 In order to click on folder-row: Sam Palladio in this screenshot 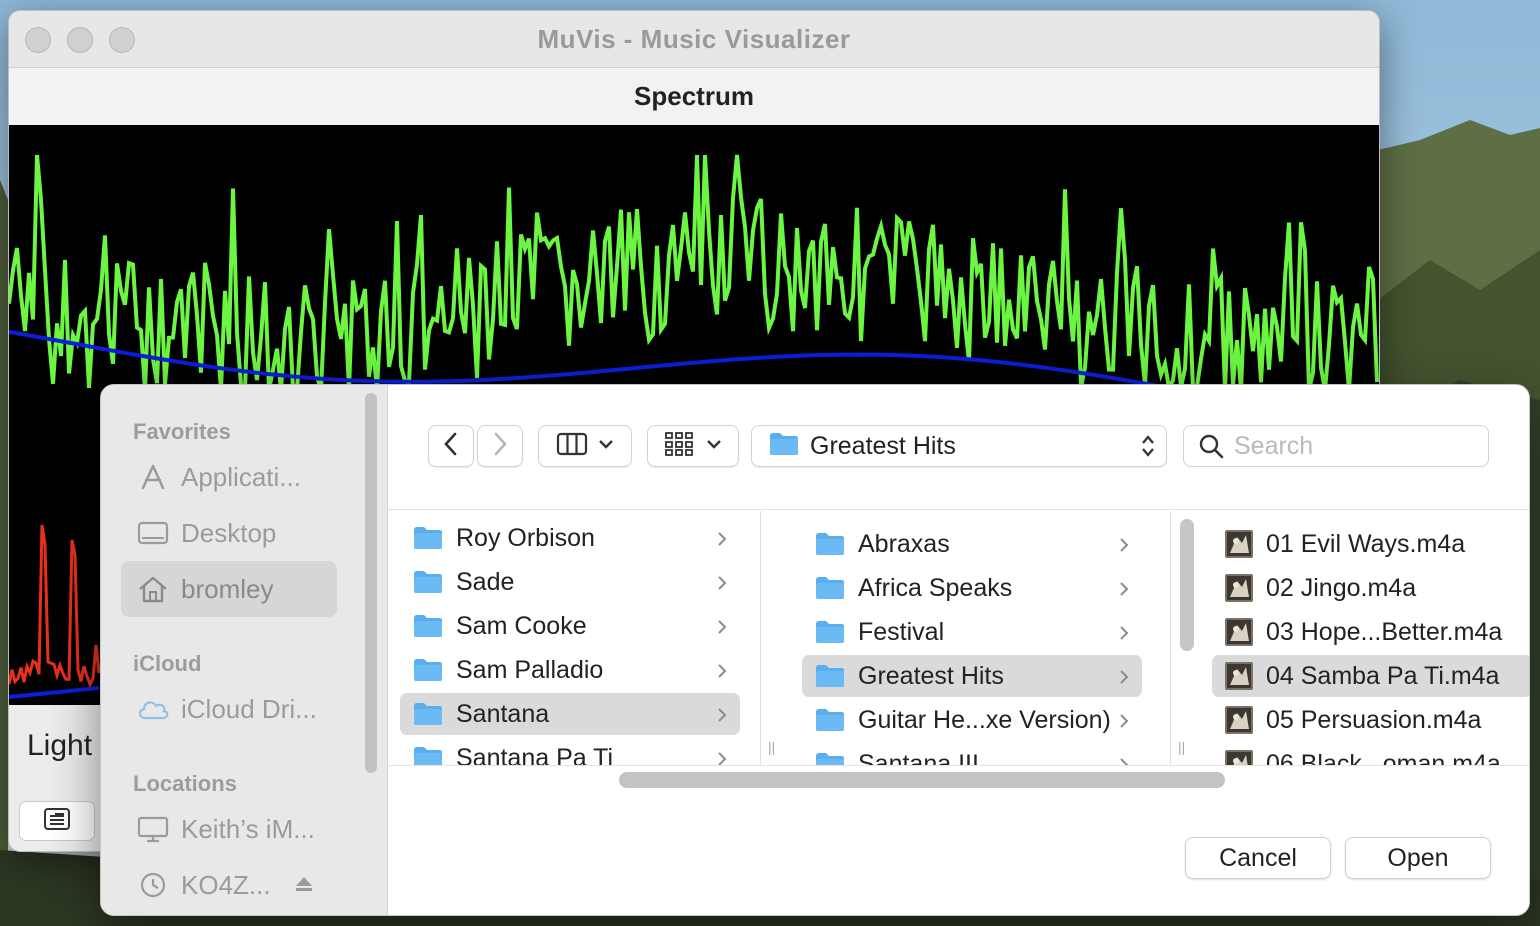, I will do `click(570, 670)`.